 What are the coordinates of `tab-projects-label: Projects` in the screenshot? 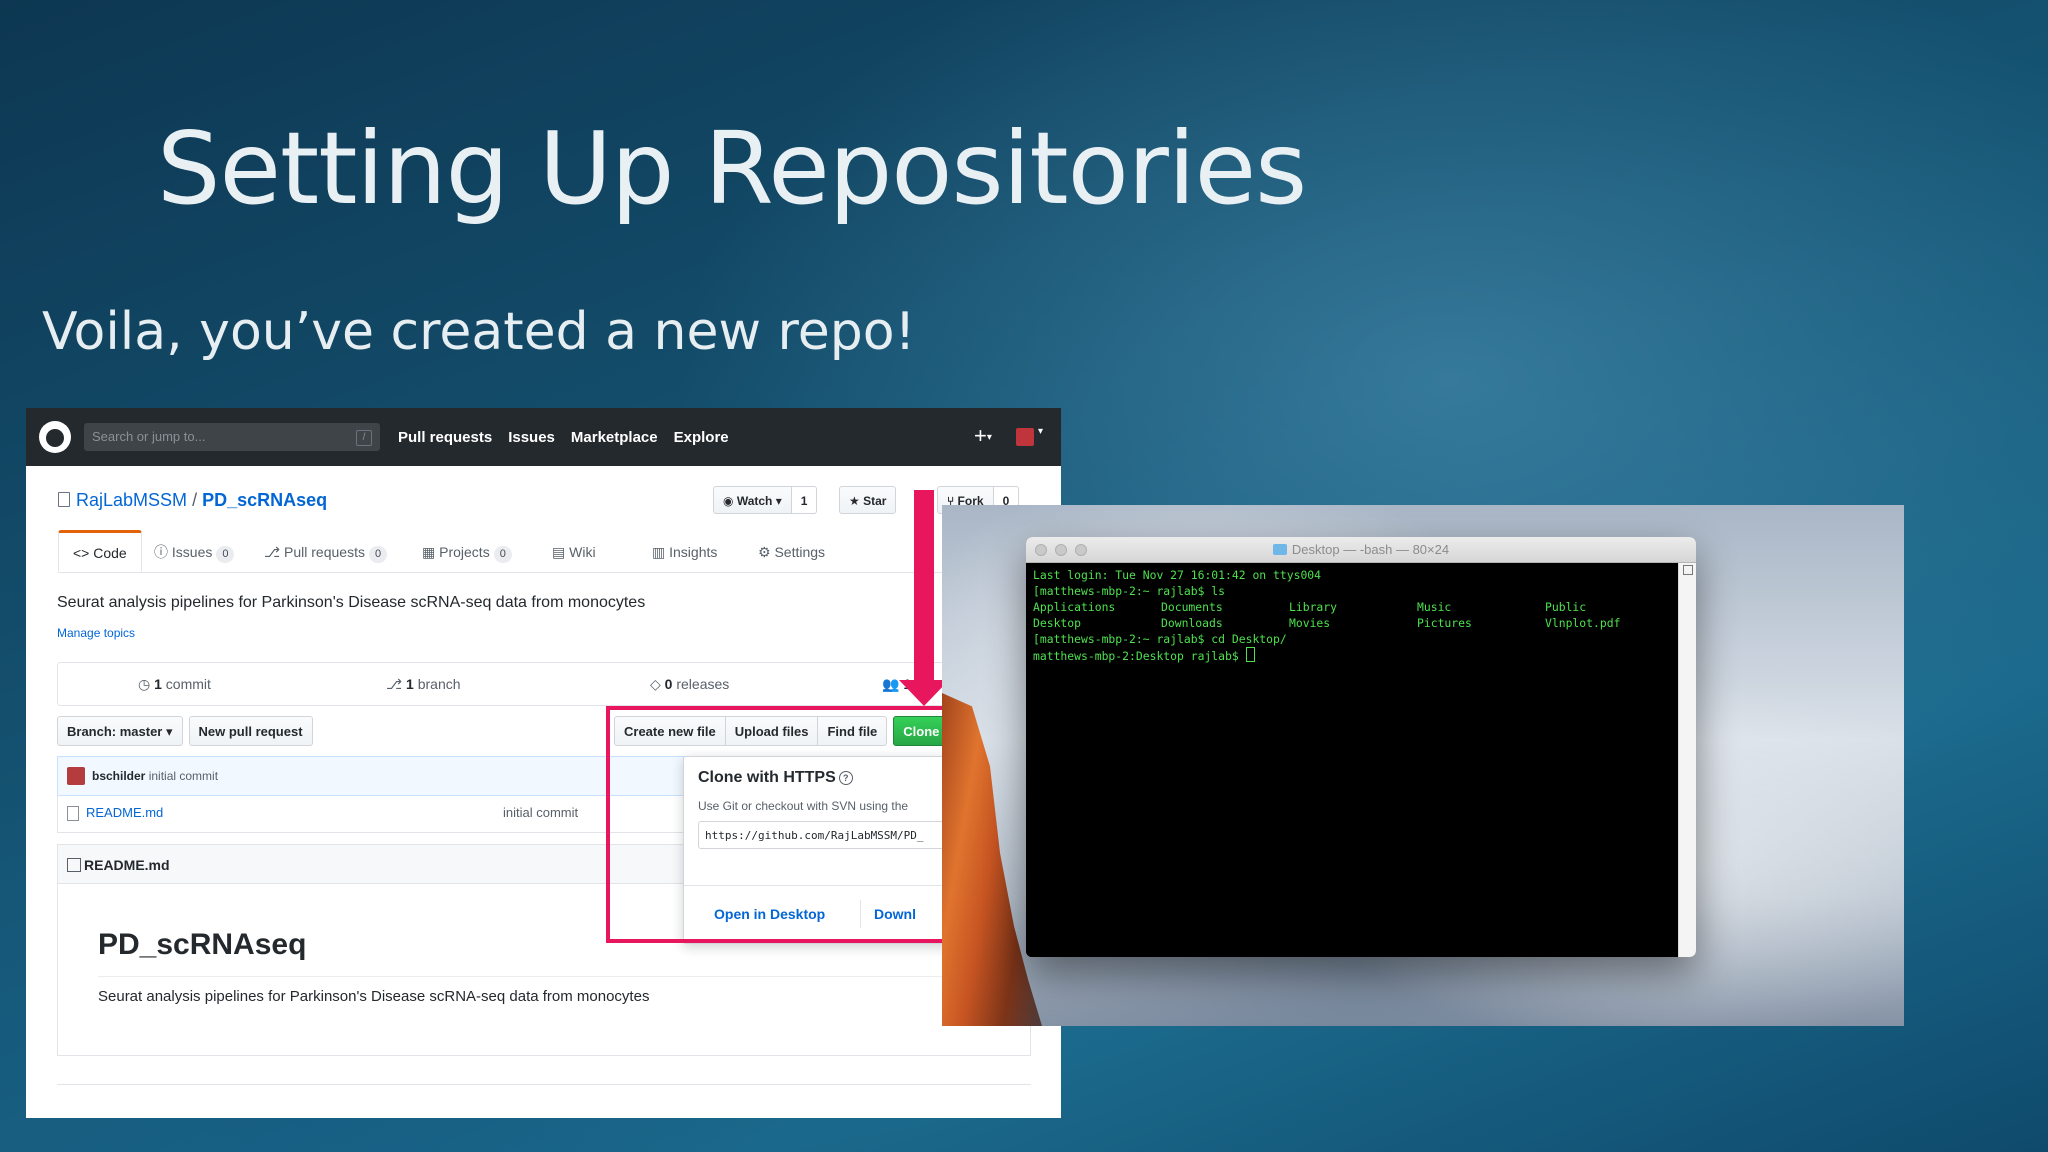 It's located at (464, 552).